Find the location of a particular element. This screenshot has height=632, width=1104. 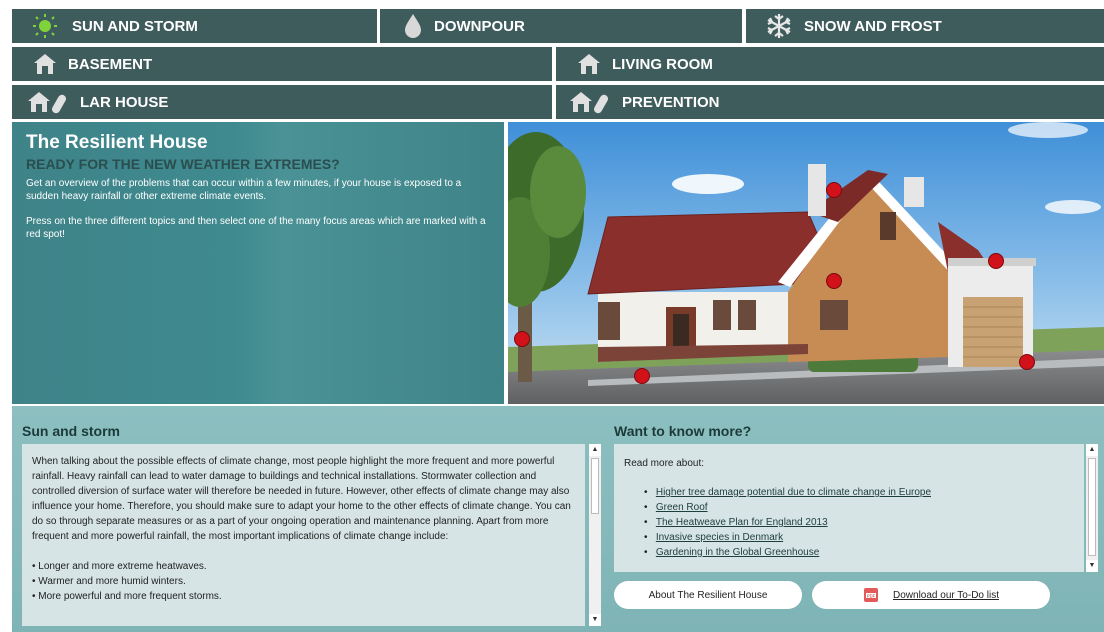

nav-label: PREVENTION is located at coordinates (671, 102).